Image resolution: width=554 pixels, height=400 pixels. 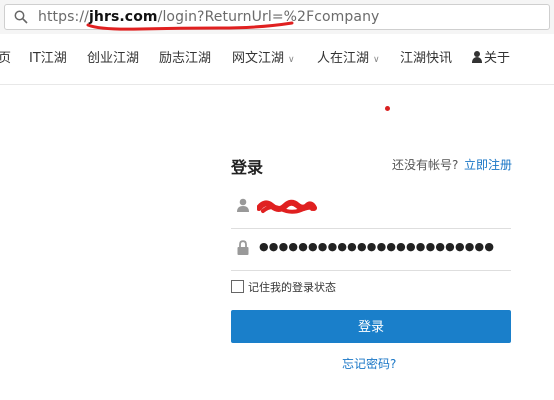 I want to click on nav-item-people: 人在江湖 ∨, so click(x=348, y=59).